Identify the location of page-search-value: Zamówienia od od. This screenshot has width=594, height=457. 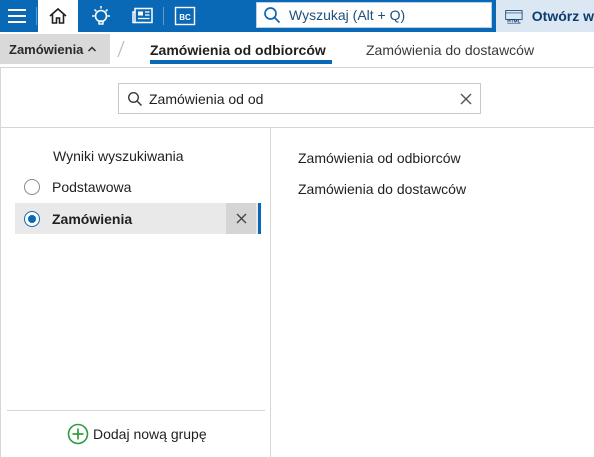
(206, 98).